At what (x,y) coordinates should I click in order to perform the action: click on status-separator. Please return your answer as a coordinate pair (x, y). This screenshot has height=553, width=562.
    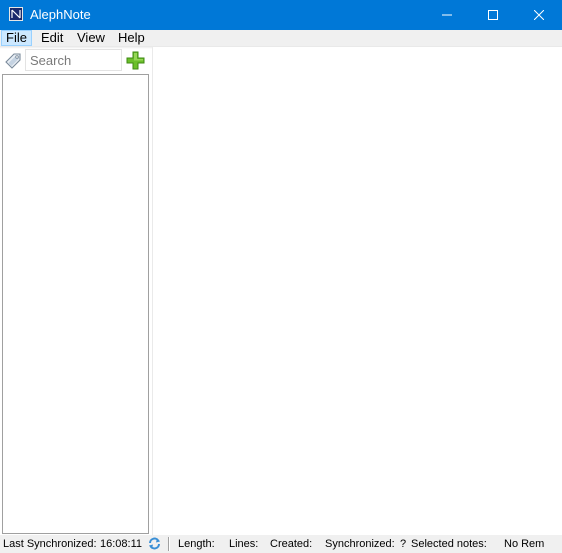
    Looking at the image, I should click on (169, 544).